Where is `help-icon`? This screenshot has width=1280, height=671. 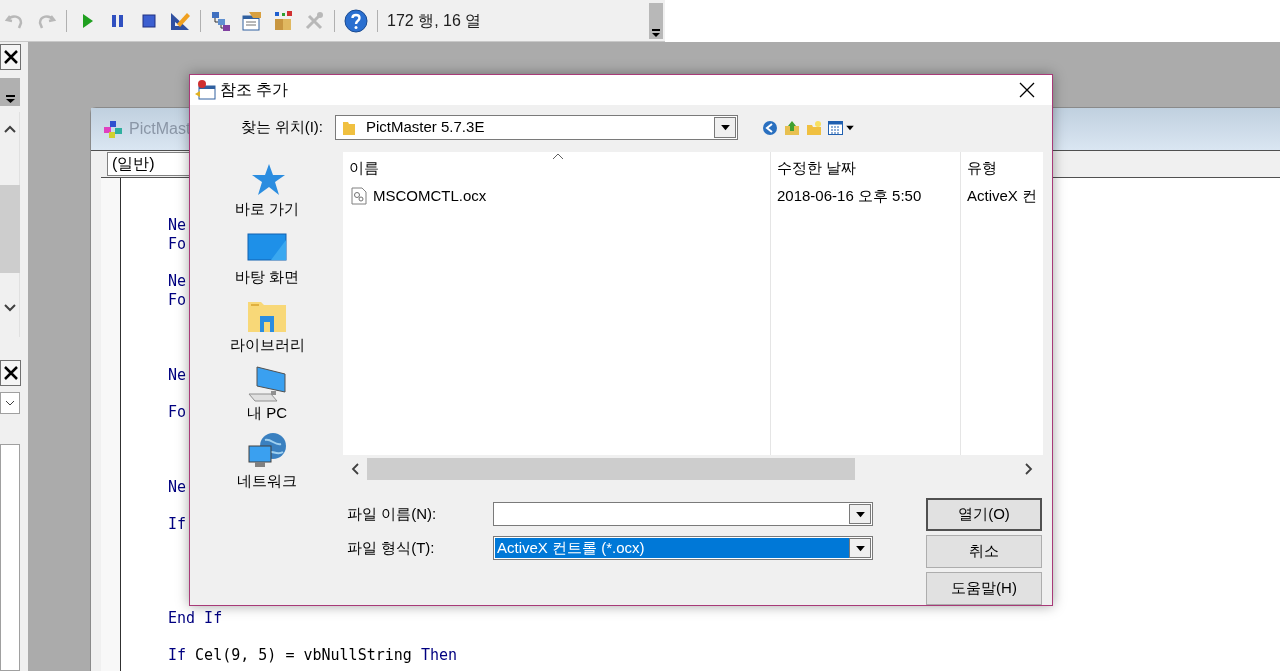
help-icon is located at coordinates (356, 20).